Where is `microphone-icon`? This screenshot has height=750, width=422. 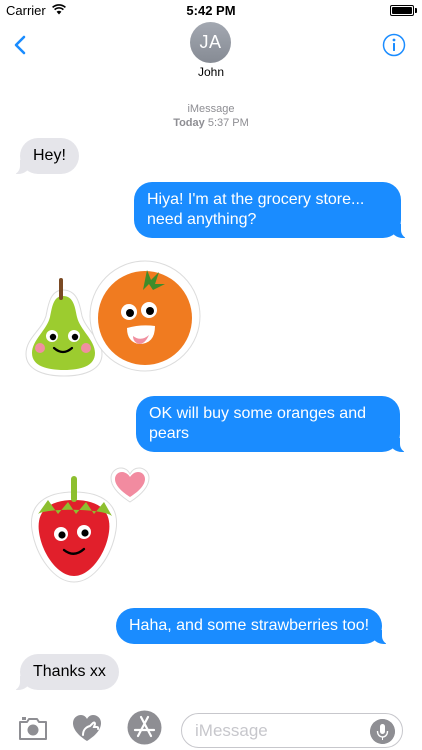
microphone-icon is located at coordinates (382, 731).